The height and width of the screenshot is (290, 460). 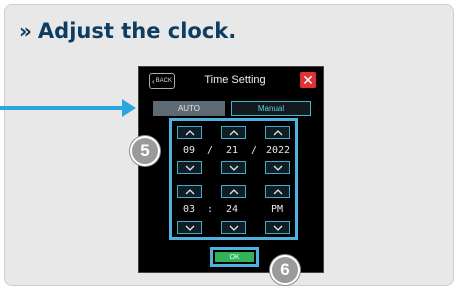 I want to click on callout-5-badge: 5, so click(x=145, y=151).